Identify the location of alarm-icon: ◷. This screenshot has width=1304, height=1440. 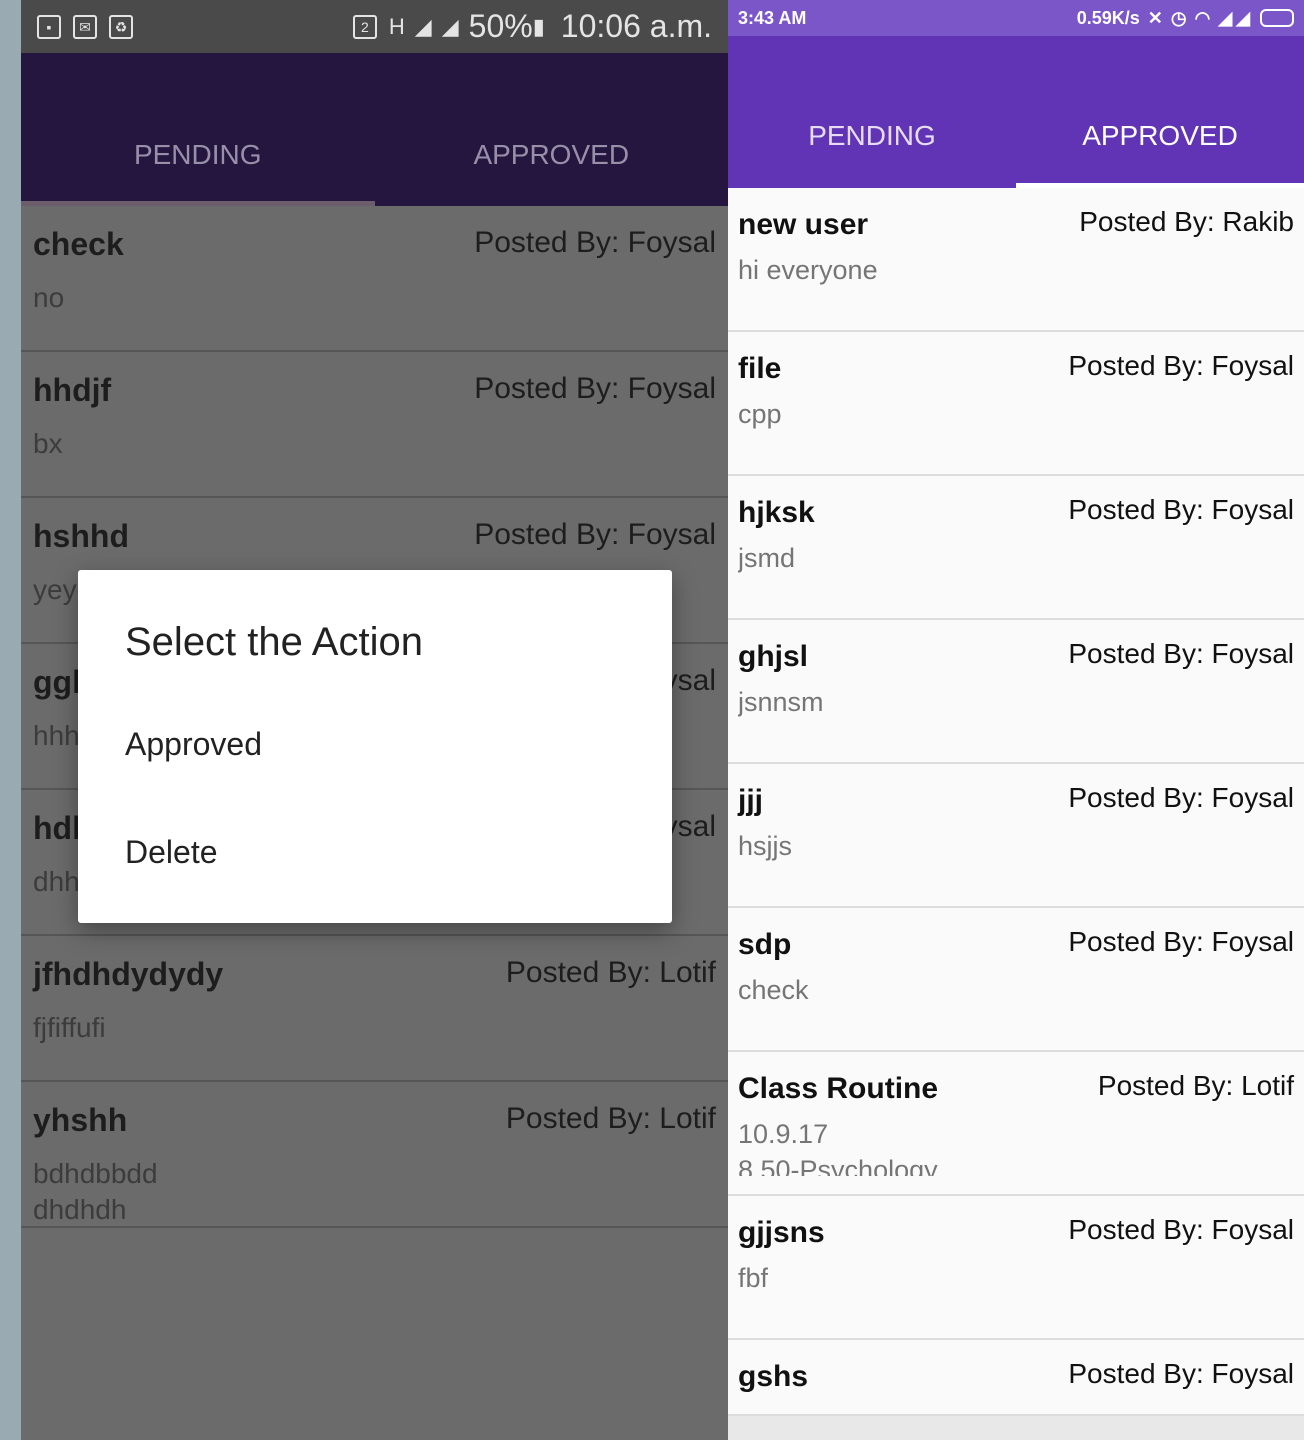
(1178, 17).